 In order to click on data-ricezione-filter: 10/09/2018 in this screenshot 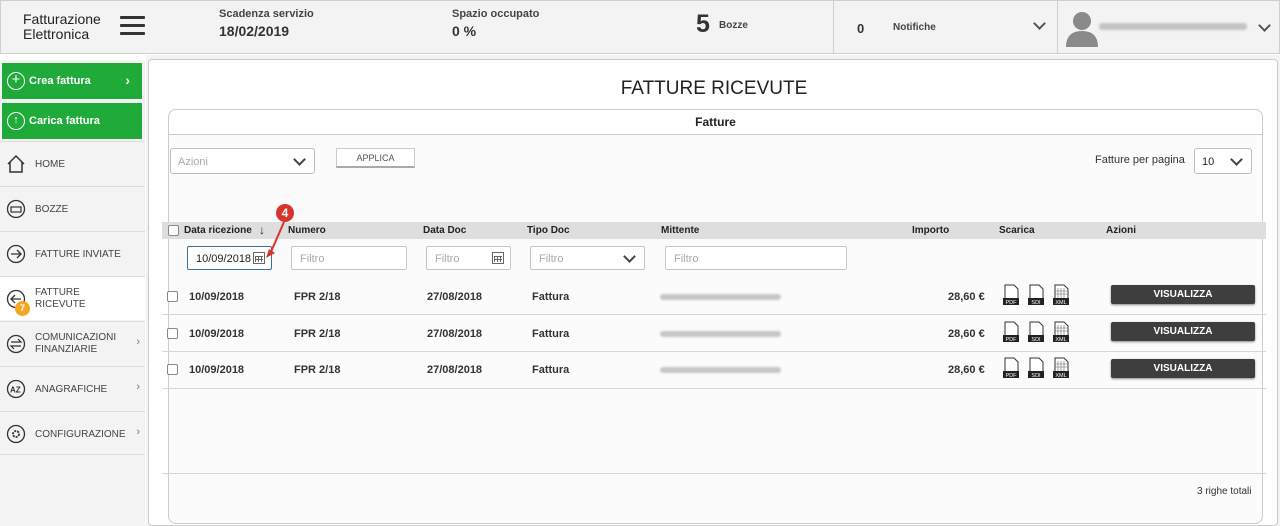, I will do `click(229, 258)`.